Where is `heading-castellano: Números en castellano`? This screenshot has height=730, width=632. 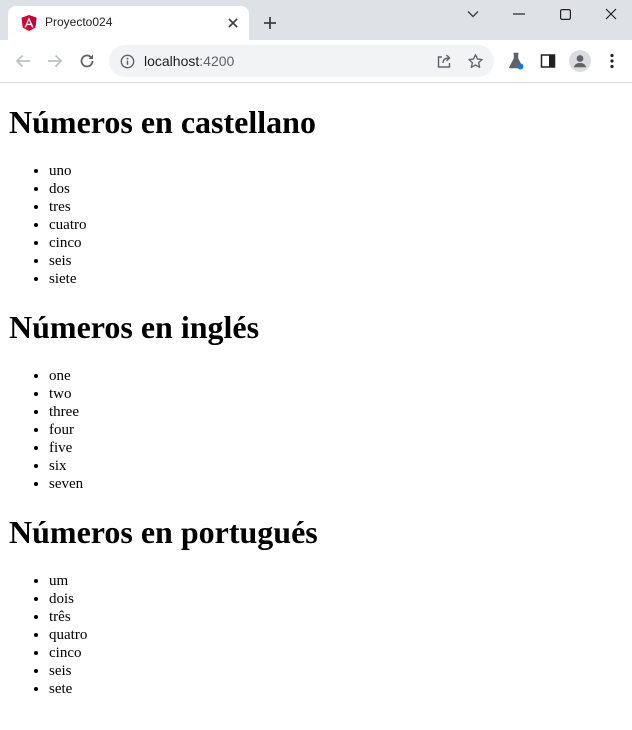 heading-castellano: Números en castellano is located at coordinates (162, 122).